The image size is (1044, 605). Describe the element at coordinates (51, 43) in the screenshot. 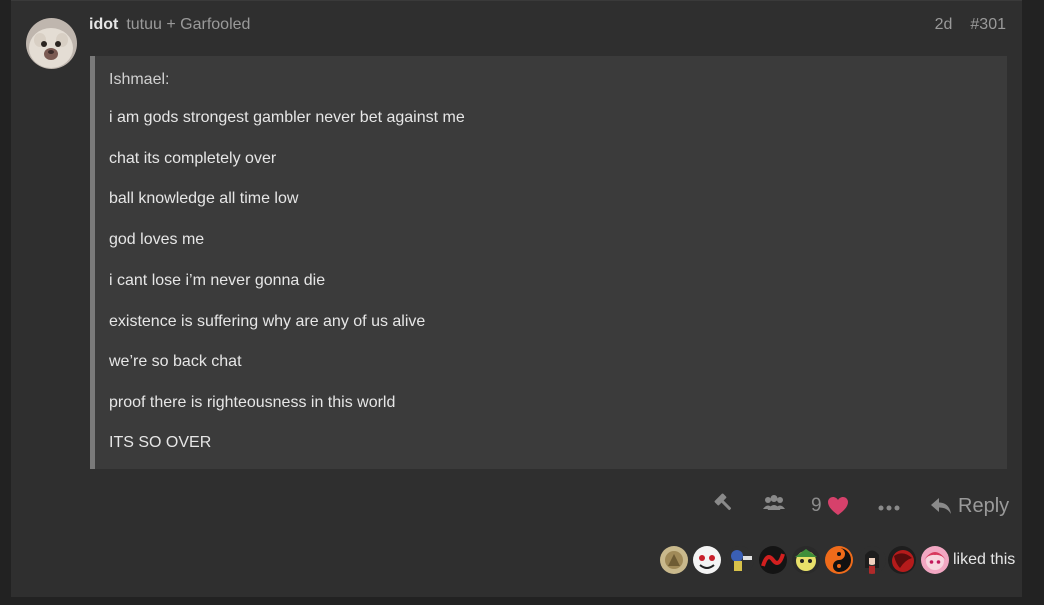

I see `user-avatar` at that location.